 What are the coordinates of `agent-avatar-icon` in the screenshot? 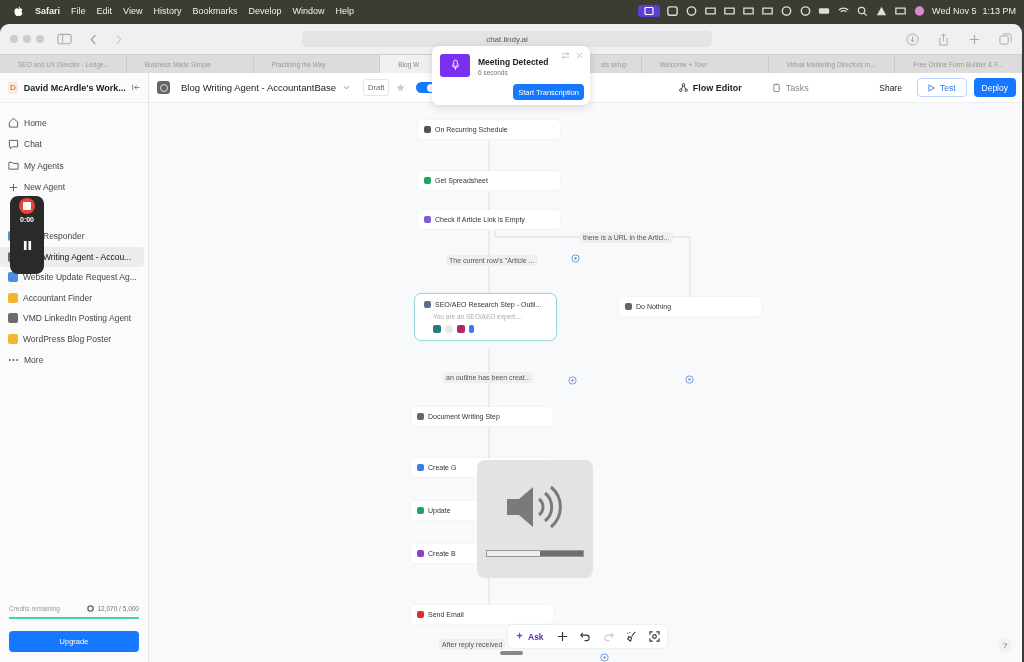 It's located at (163, 87).